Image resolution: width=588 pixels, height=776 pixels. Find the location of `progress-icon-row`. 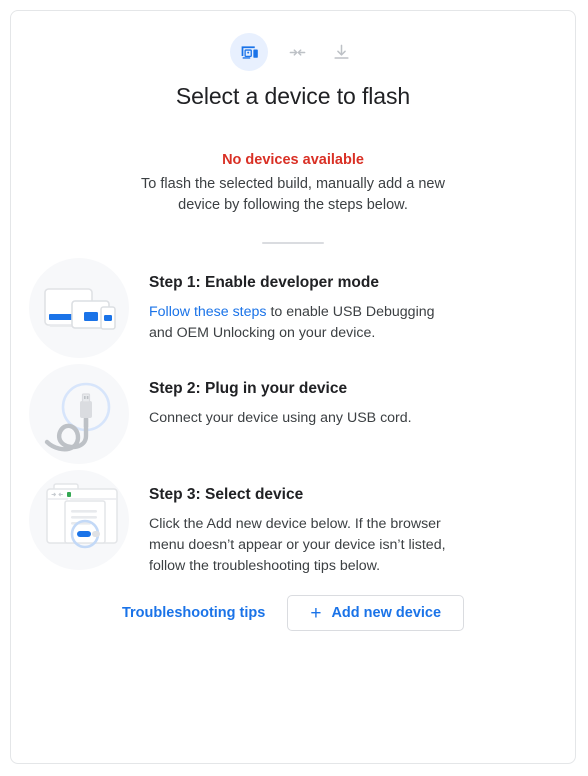

progress-icon-row is located at coordinates (293, 41).